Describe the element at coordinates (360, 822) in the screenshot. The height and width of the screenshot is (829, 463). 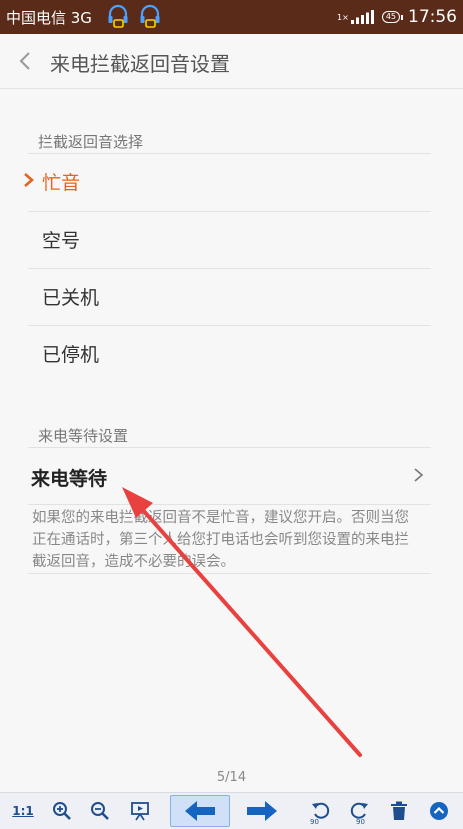
I see `rotate-right-label: 90` at that location.